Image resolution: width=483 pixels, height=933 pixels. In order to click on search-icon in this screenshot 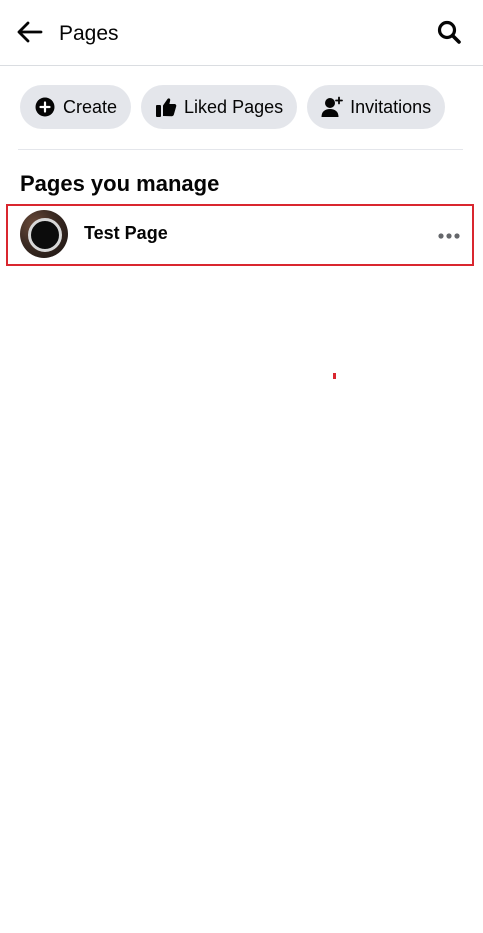, I will do `click(449, 34)`.